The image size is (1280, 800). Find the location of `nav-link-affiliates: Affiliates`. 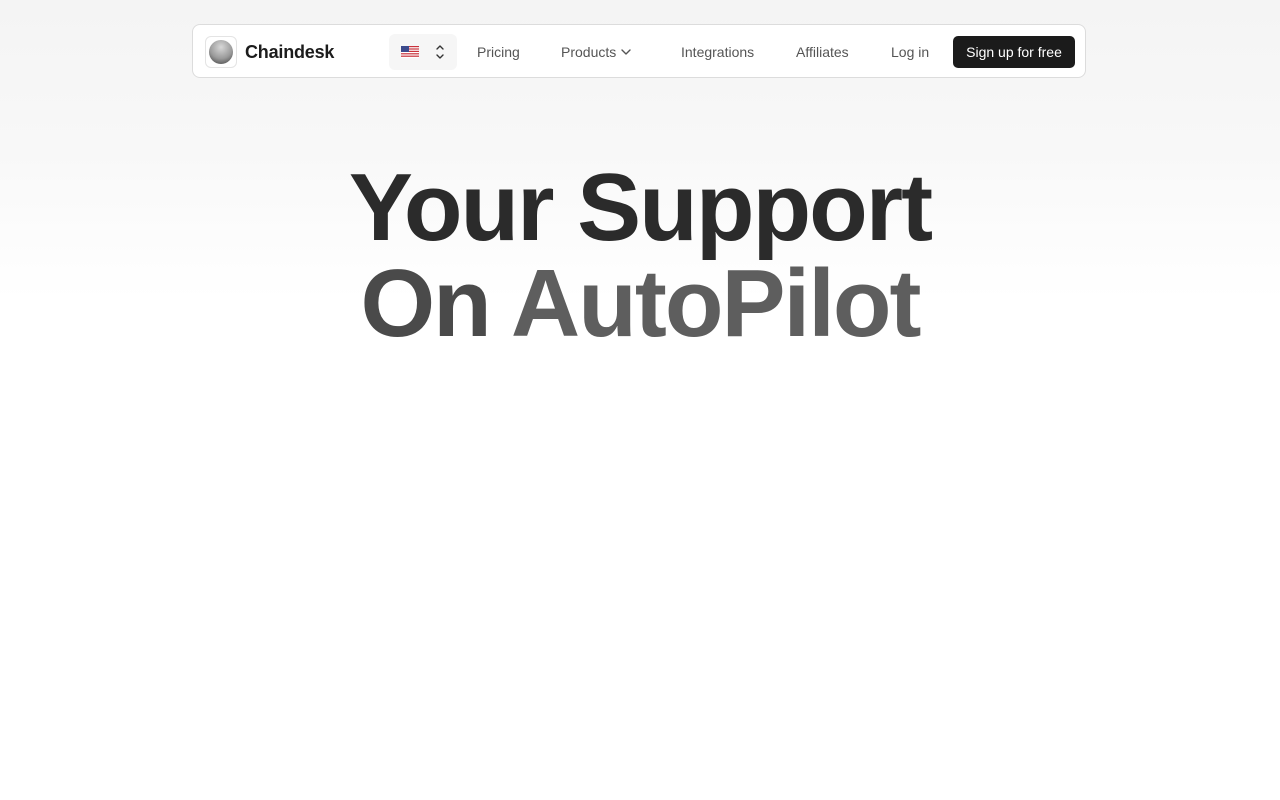

nav-link-affiliates: Affiliates is located at coordinates (822, 52).